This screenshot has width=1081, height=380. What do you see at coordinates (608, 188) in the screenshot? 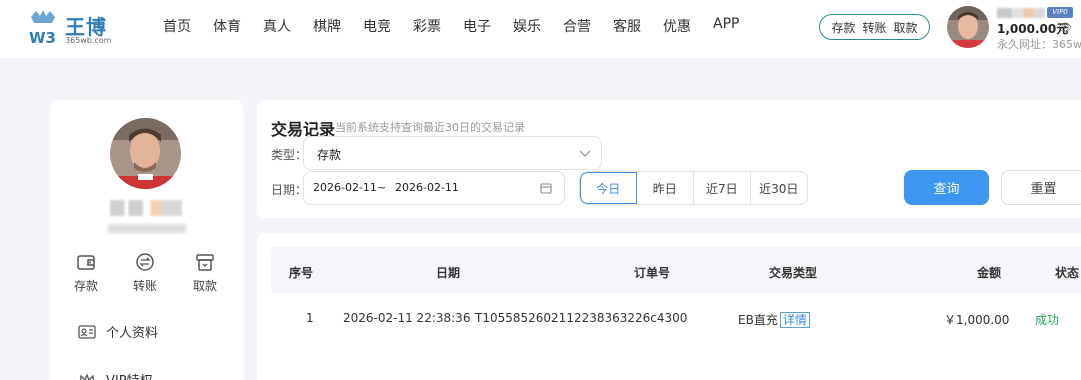
I see `range-today-button: 今日` at bounding box center [608, 188].